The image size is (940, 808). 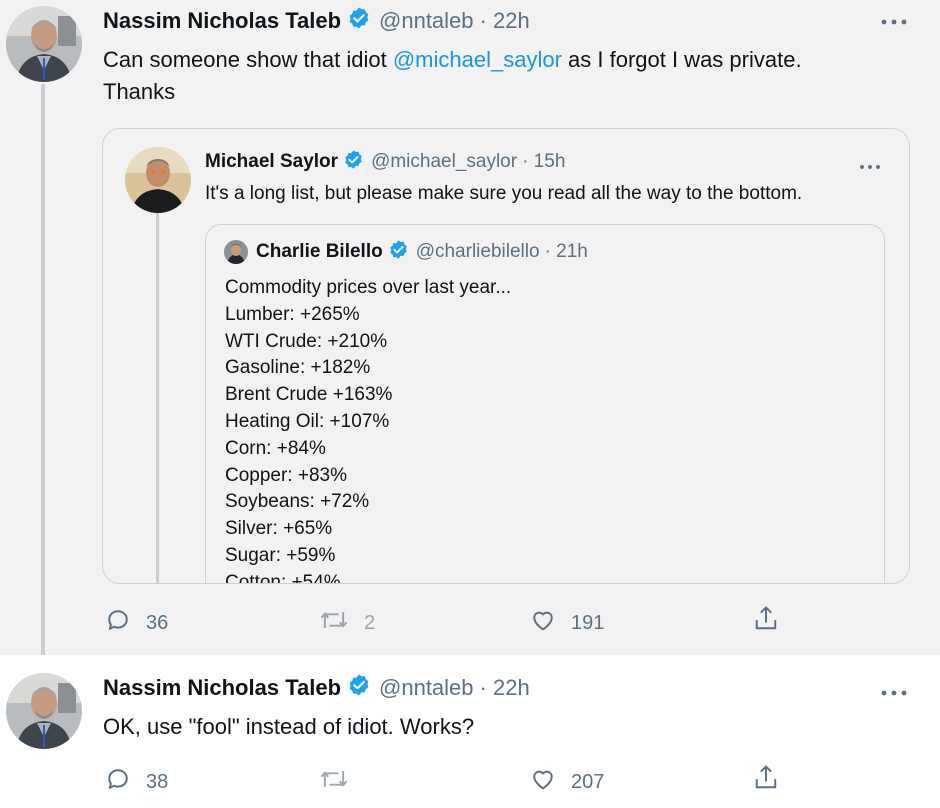 I want to click on nested-time: · 21h, so click(x=566, y=252).